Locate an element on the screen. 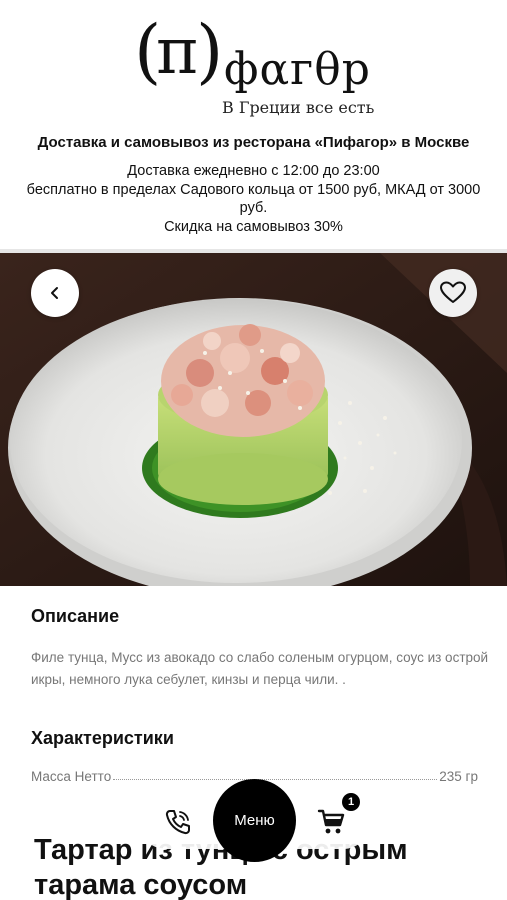  description-title: Описание is located at coordinates (75, 616).